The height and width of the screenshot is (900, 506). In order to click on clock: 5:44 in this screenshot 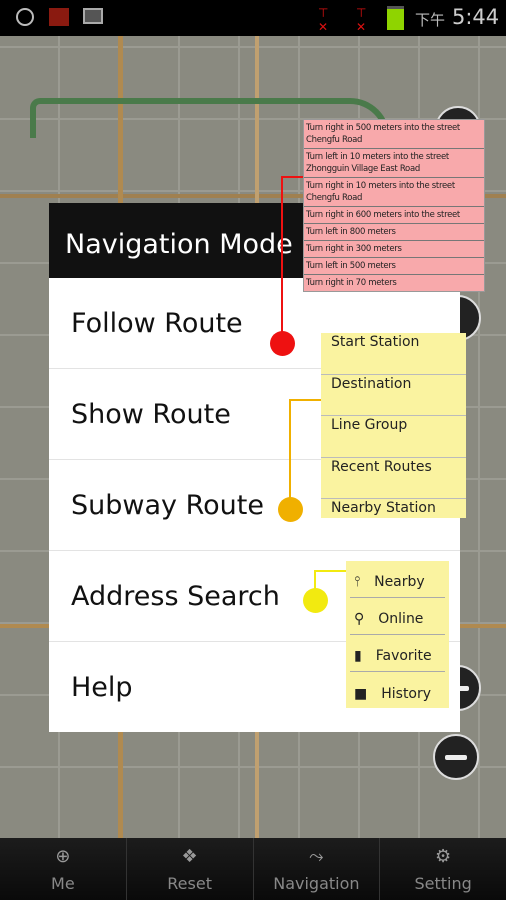, I will do `click(476, 17)`.